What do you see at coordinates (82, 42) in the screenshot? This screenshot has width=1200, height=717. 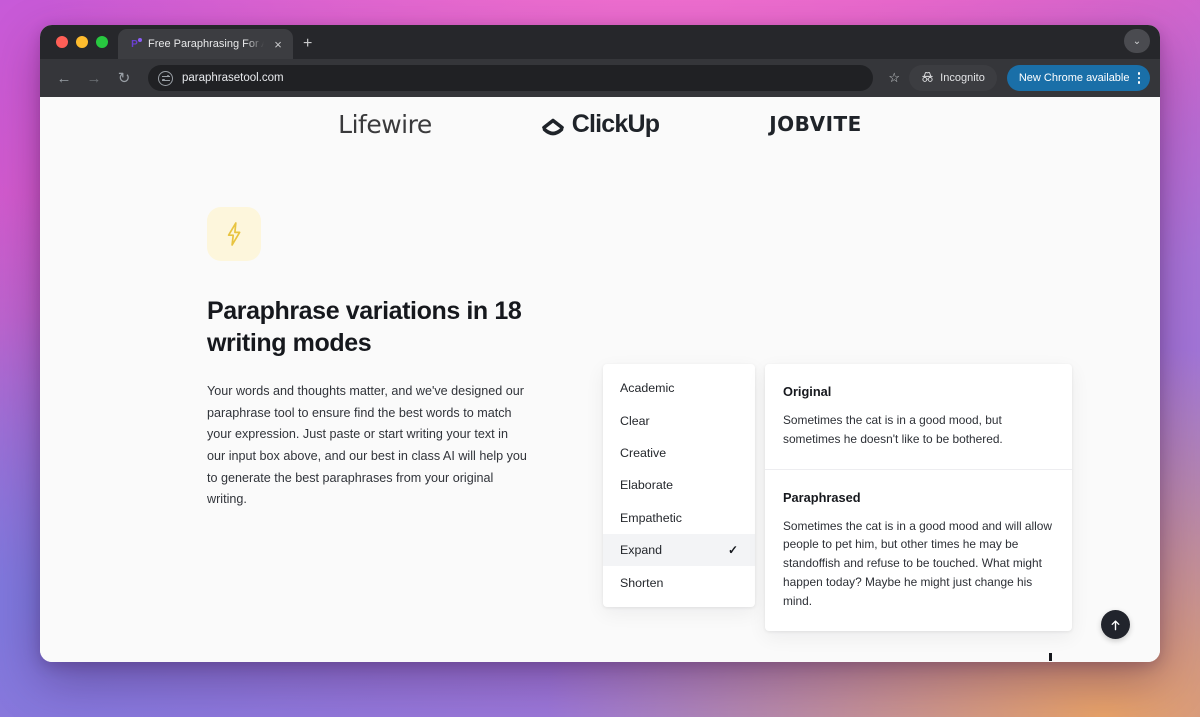 I see `minimize-window-button` at bounding box center [82, 42].